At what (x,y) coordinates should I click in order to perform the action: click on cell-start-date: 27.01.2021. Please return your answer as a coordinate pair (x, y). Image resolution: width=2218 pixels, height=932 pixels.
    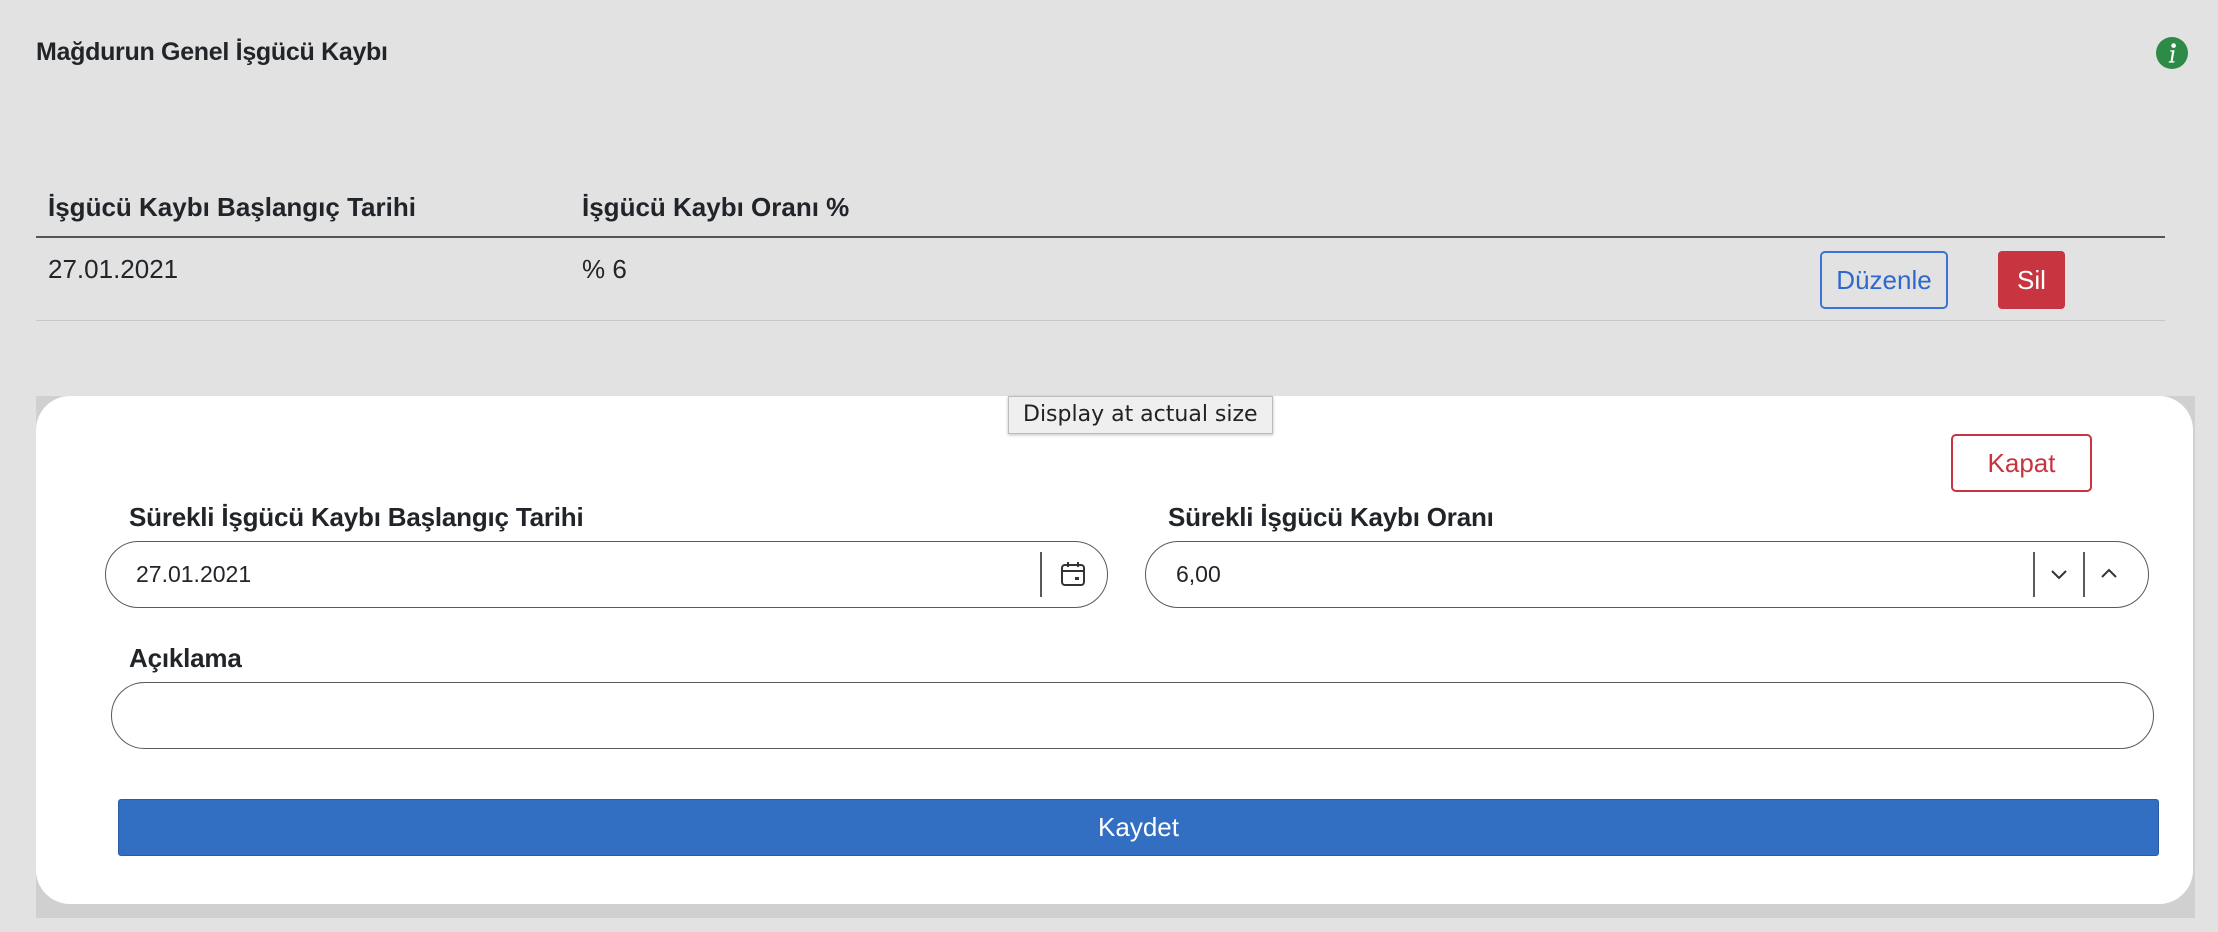
    Looking at the image, I should click on (113, 269).